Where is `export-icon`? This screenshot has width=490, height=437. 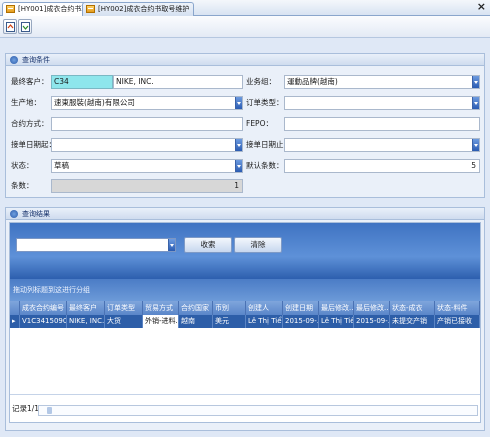
export-icon is located at coordinates (10, 27).